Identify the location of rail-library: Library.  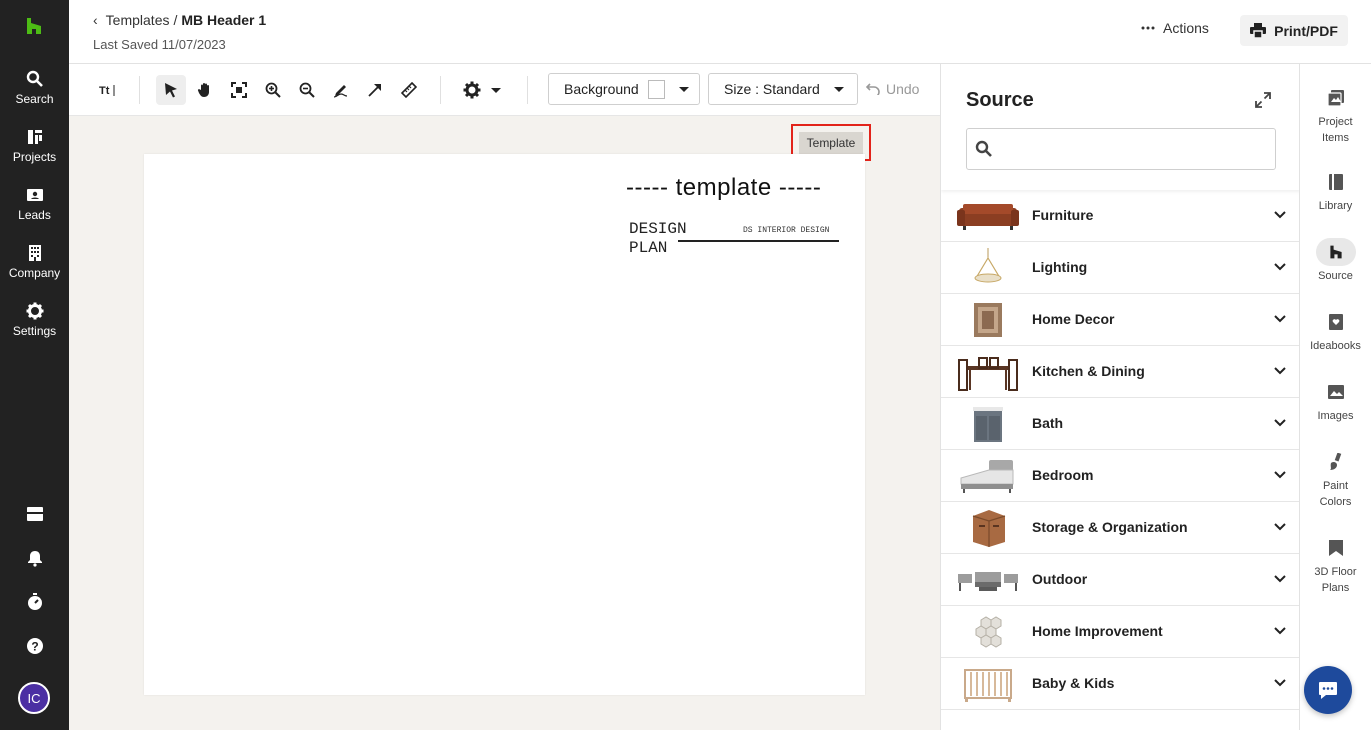
(1335, 191).